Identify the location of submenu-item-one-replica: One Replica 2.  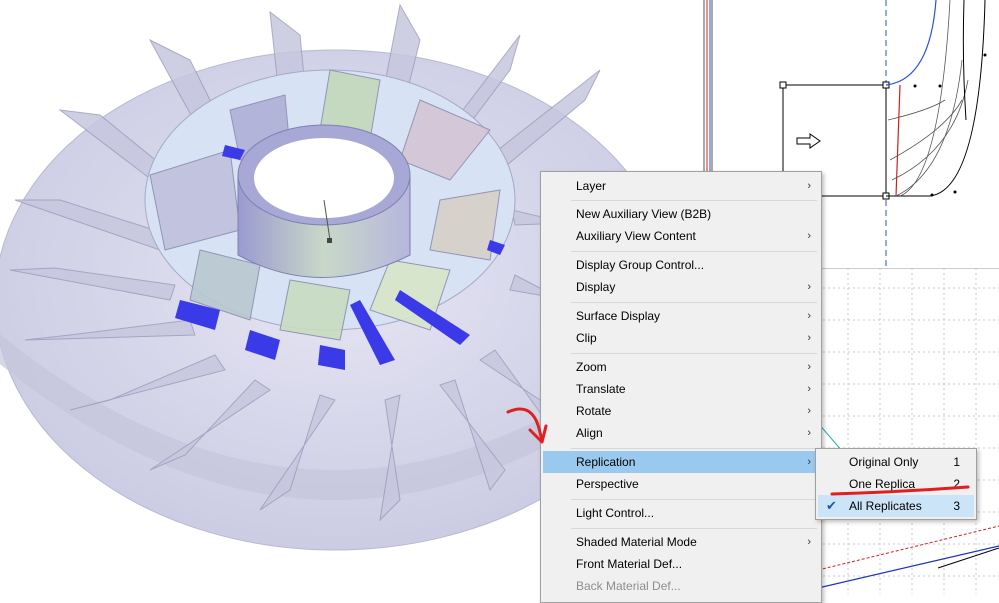
(896, 484).